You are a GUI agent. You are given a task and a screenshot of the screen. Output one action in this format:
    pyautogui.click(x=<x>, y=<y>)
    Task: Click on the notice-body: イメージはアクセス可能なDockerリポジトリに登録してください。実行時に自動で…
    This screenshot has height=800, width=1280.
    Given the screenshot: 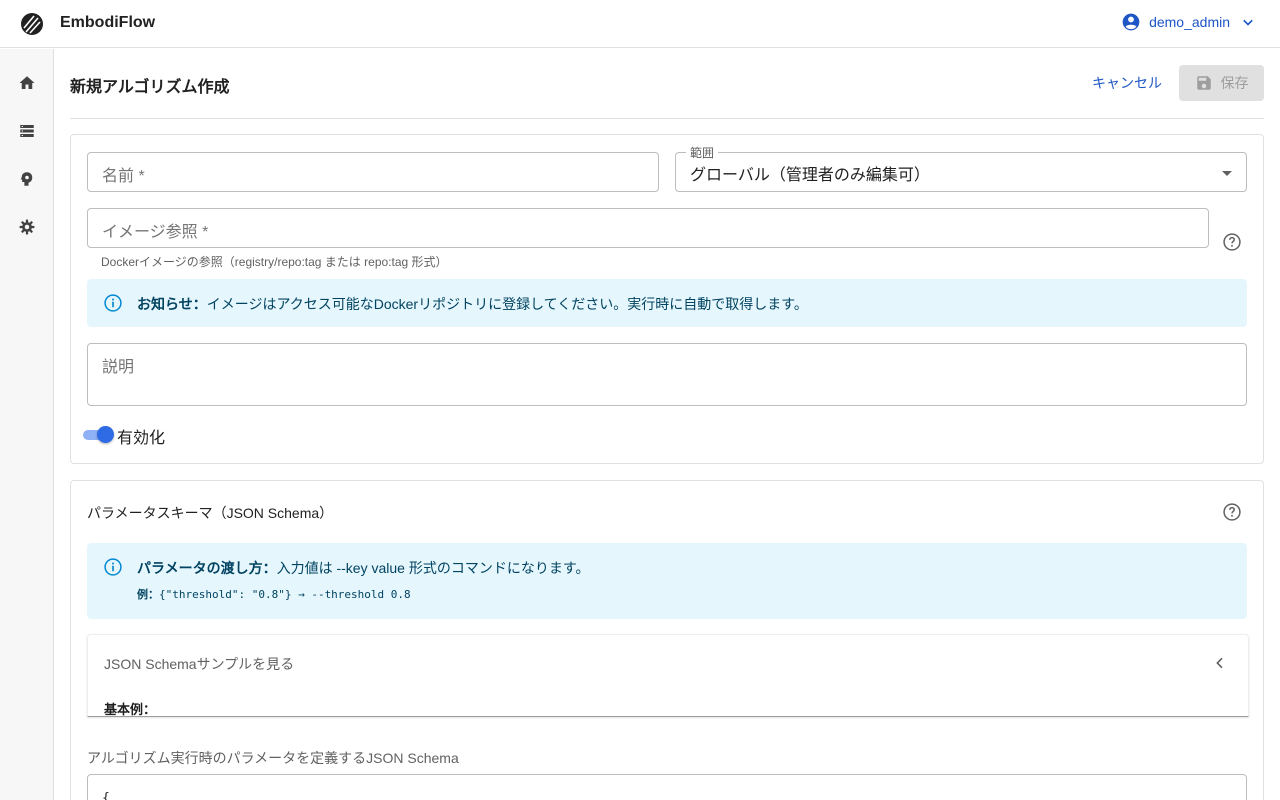 What is the action you would take?
    pyautogui.click(x=507, y=304)
    